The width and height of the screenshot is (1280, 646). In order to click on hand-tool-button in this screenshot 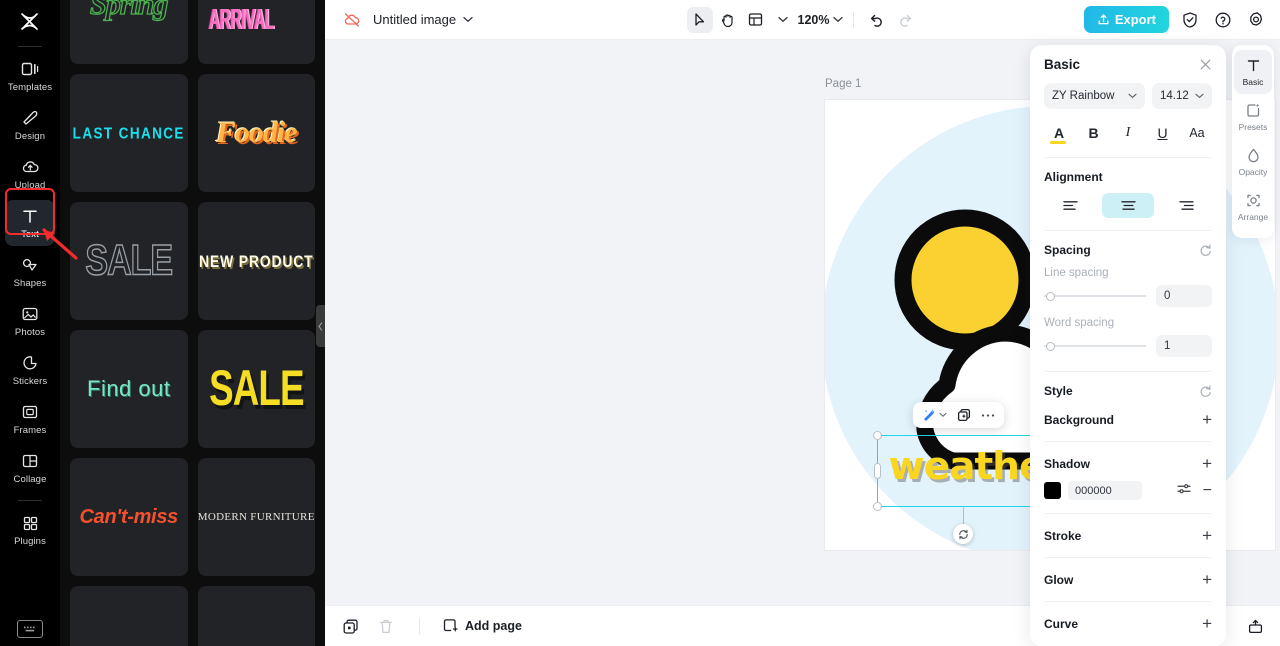, I will do `click(728, 20)`.